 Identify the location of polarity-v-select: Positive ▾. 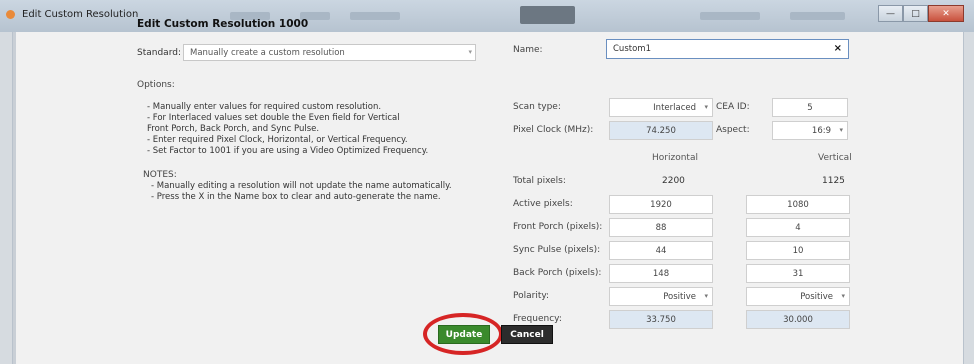
(798, 296).